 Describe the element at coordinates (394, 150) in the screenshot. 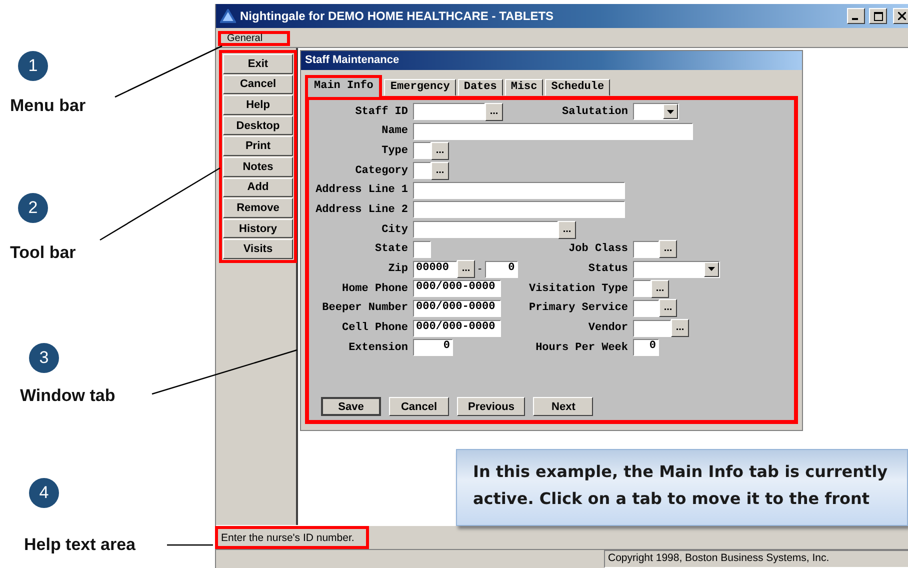

I see `field-label: Type` at that location.